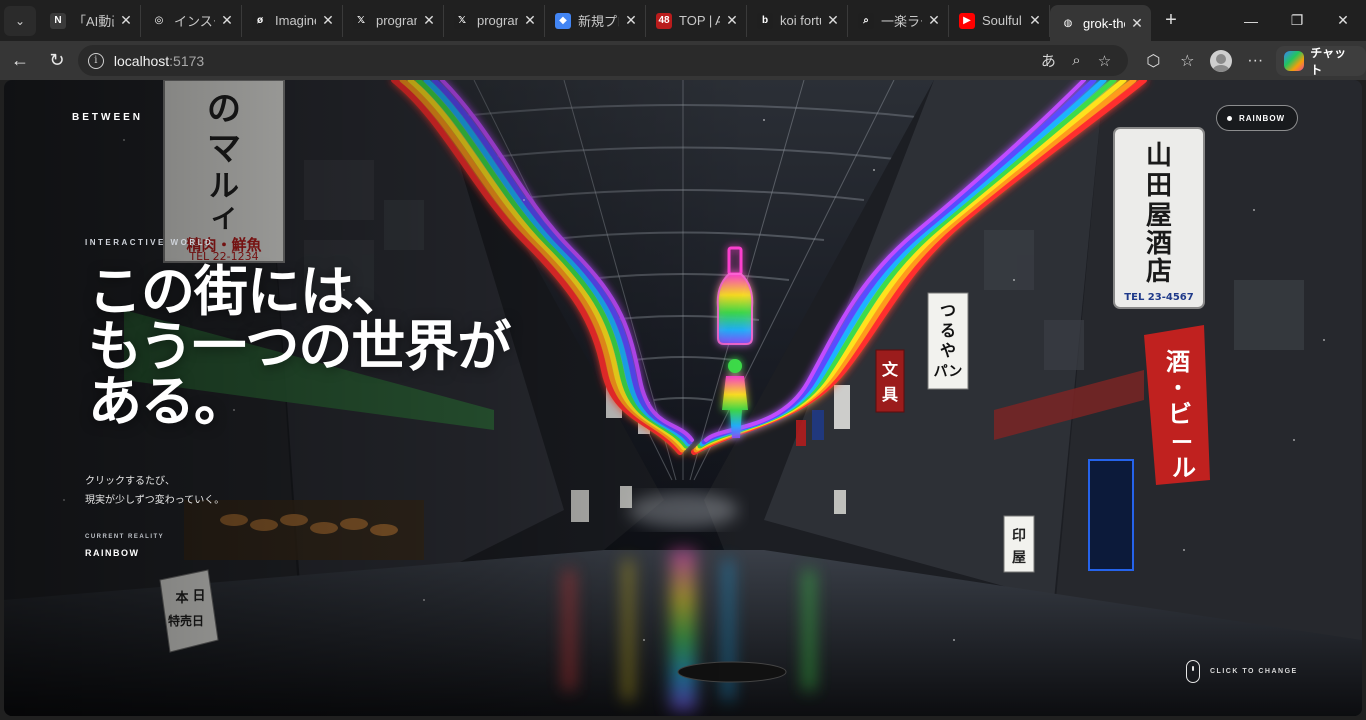 Image resolution: width=1366 pixels, height=720 pixels. What do you see at coordinates (1255, 61) in the screenshot?
I see `more-menu-icon: ···` at bounding box center [1255, 61].